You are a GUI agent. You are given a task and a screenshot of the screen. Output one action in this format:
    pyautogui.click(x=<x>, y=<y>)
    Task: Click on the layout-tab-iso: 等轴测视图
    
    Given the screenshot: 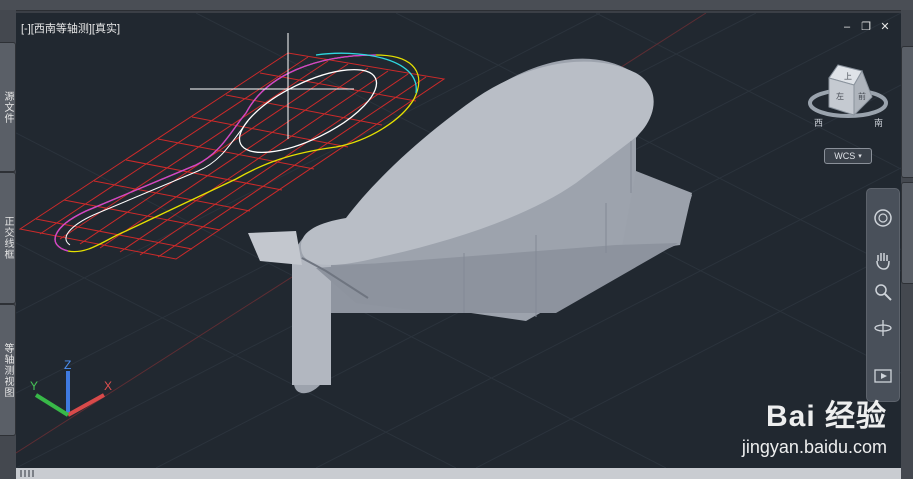 What is the action you would take?
    pyautogui.click(x=8, y=370)
    